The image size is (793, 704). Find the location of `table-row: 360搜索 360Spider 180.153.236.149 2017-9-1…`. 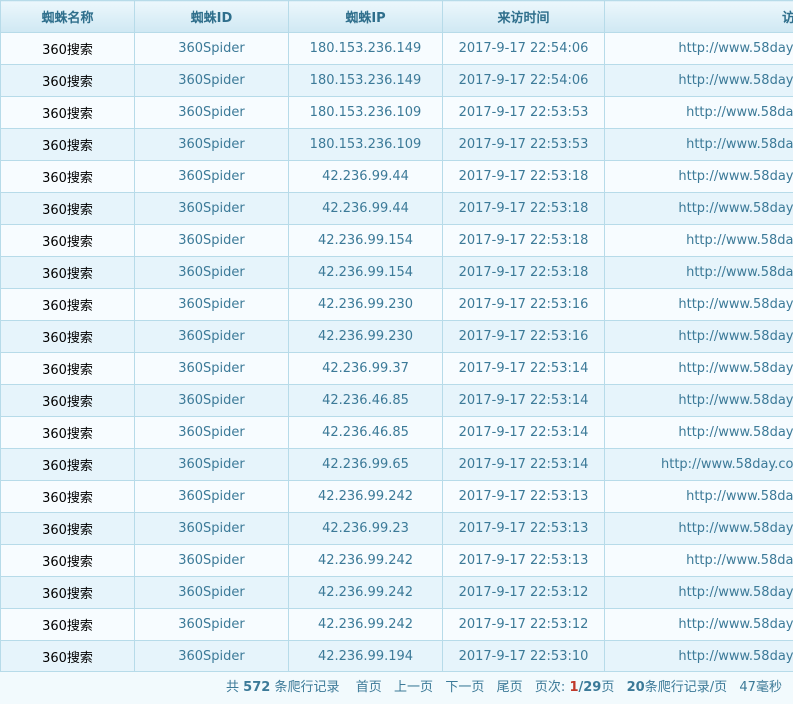

table-row: 360搜索 360Spider 180.153.236.149 2017-9-1… is located at coordinates (396, 48).